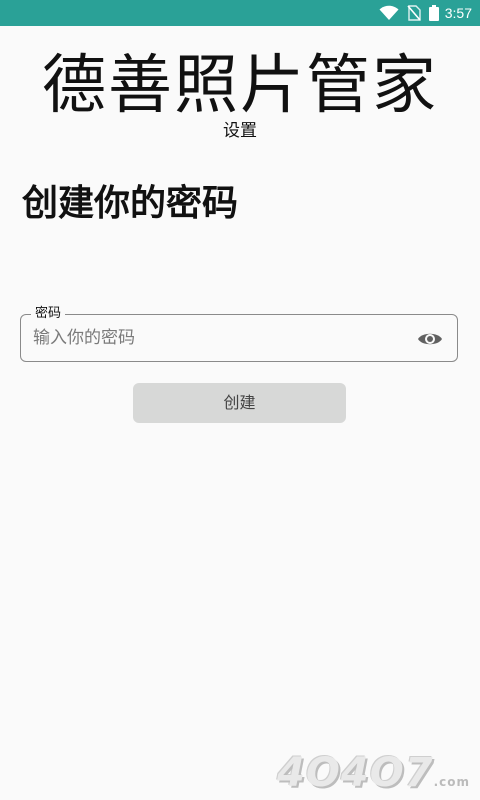 The width and height of the screenshot is (480, 800). Describe the element at coordinates (240, 131) in the screenshot. I see `app-subtitle: 设置` at that location.